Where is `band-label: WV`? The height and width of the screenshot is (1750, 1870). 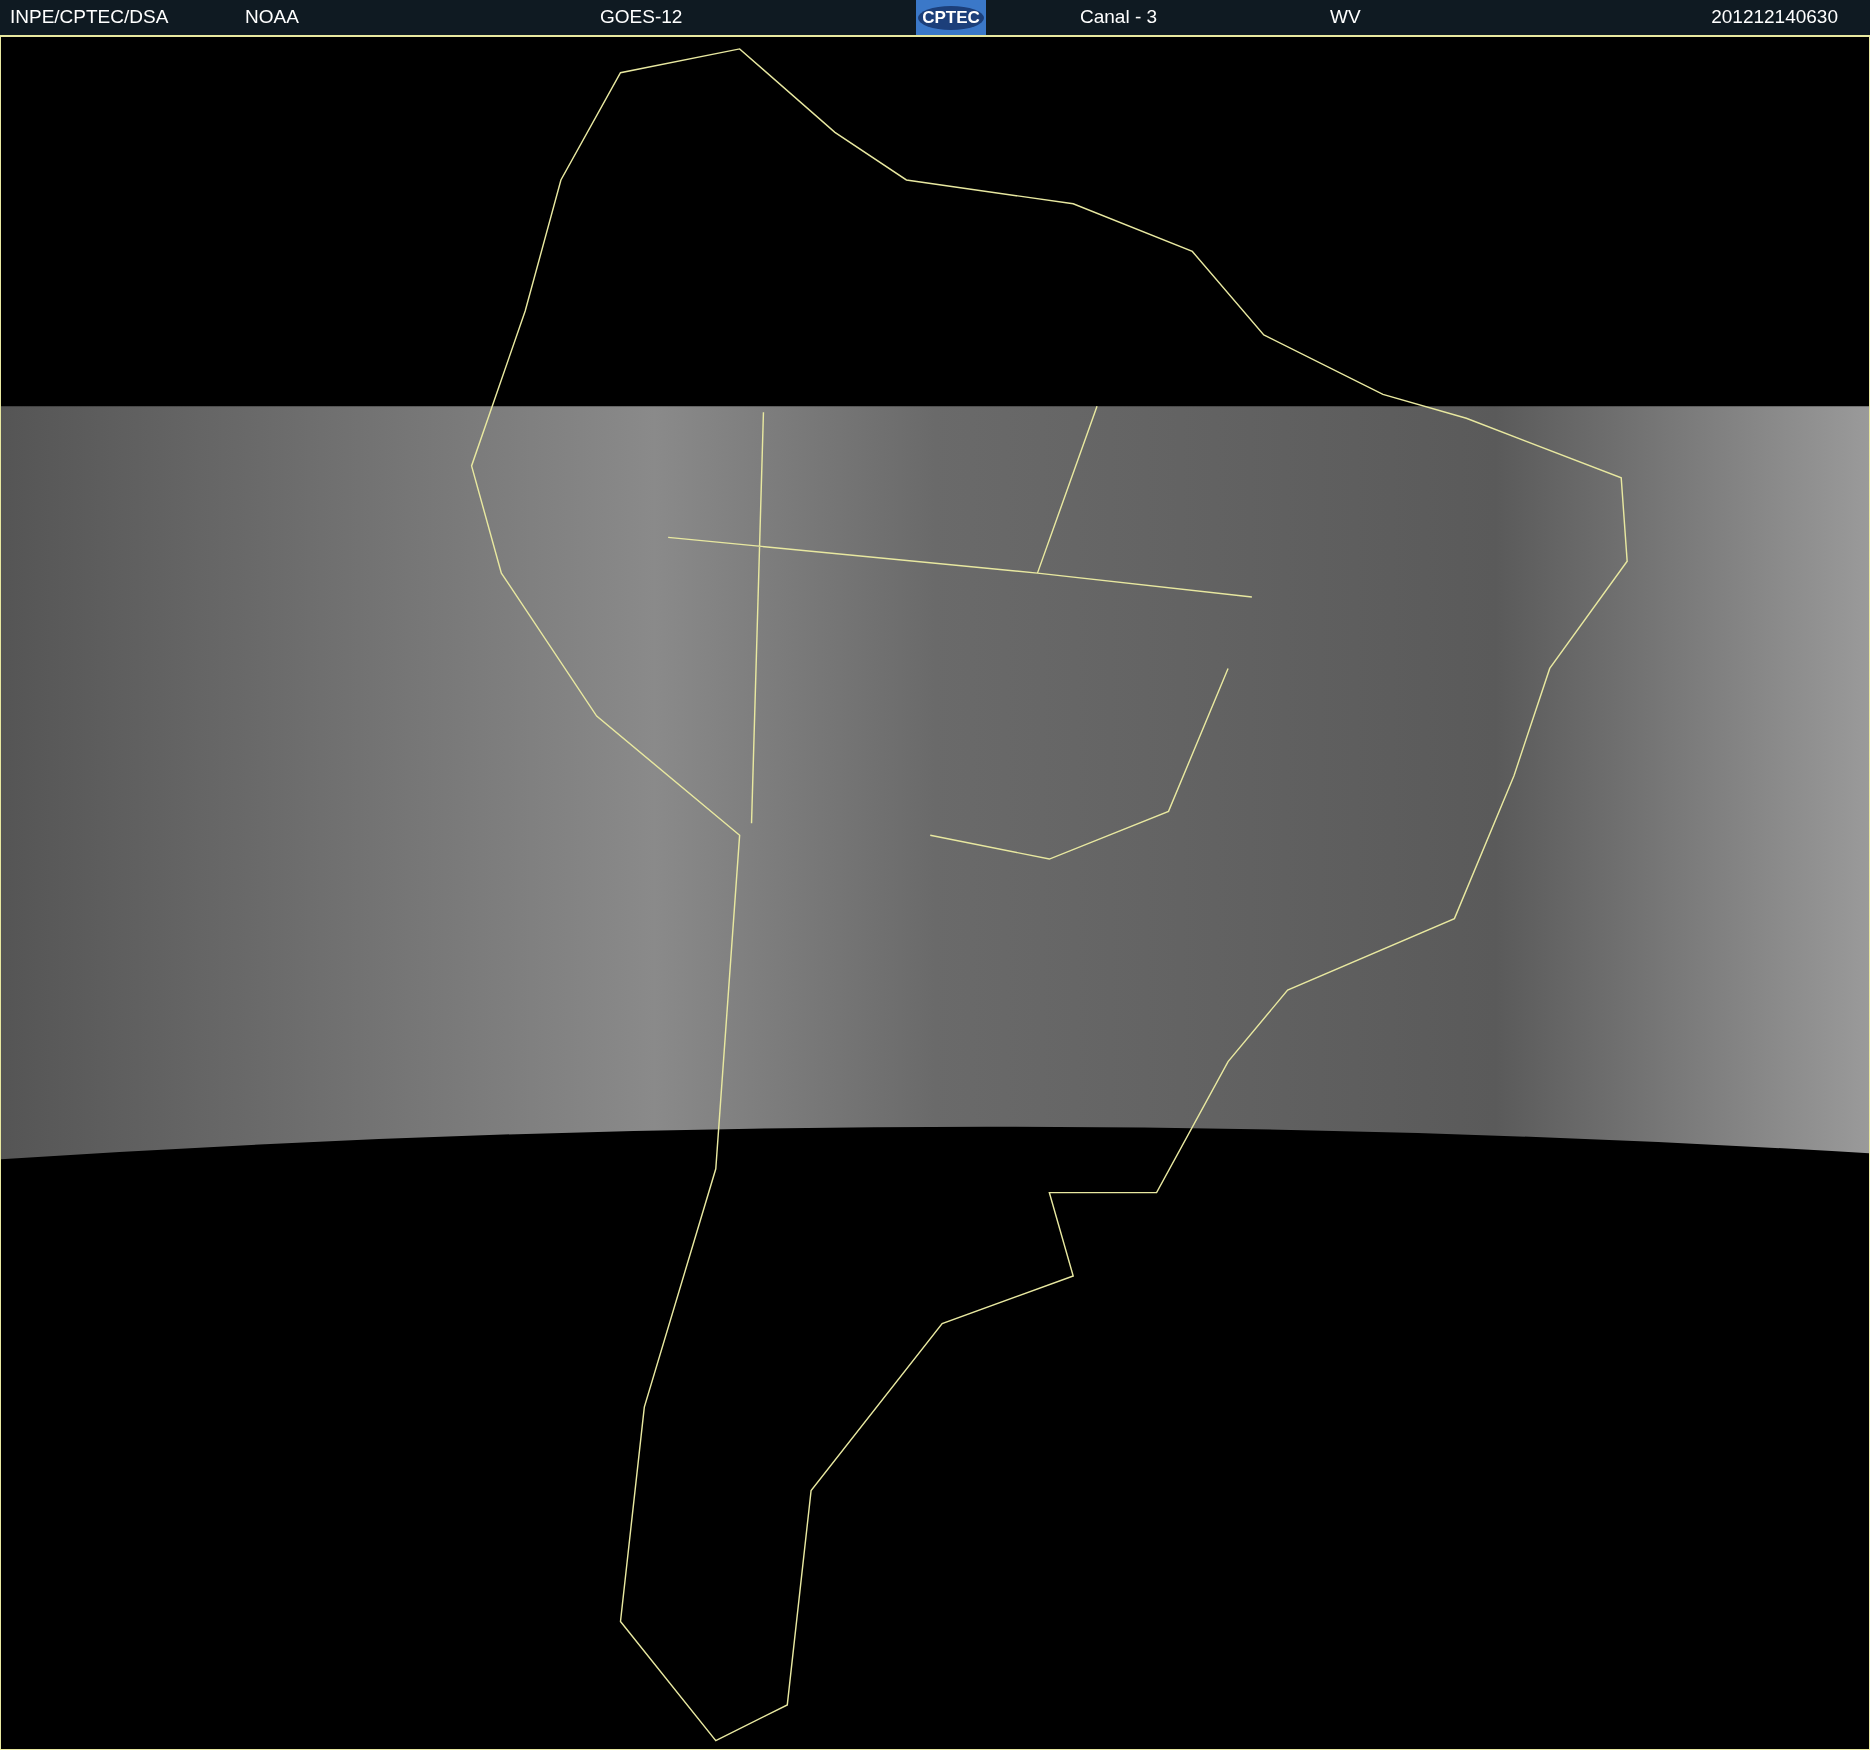
band-label: WV is located at coordinates (1346, 17).